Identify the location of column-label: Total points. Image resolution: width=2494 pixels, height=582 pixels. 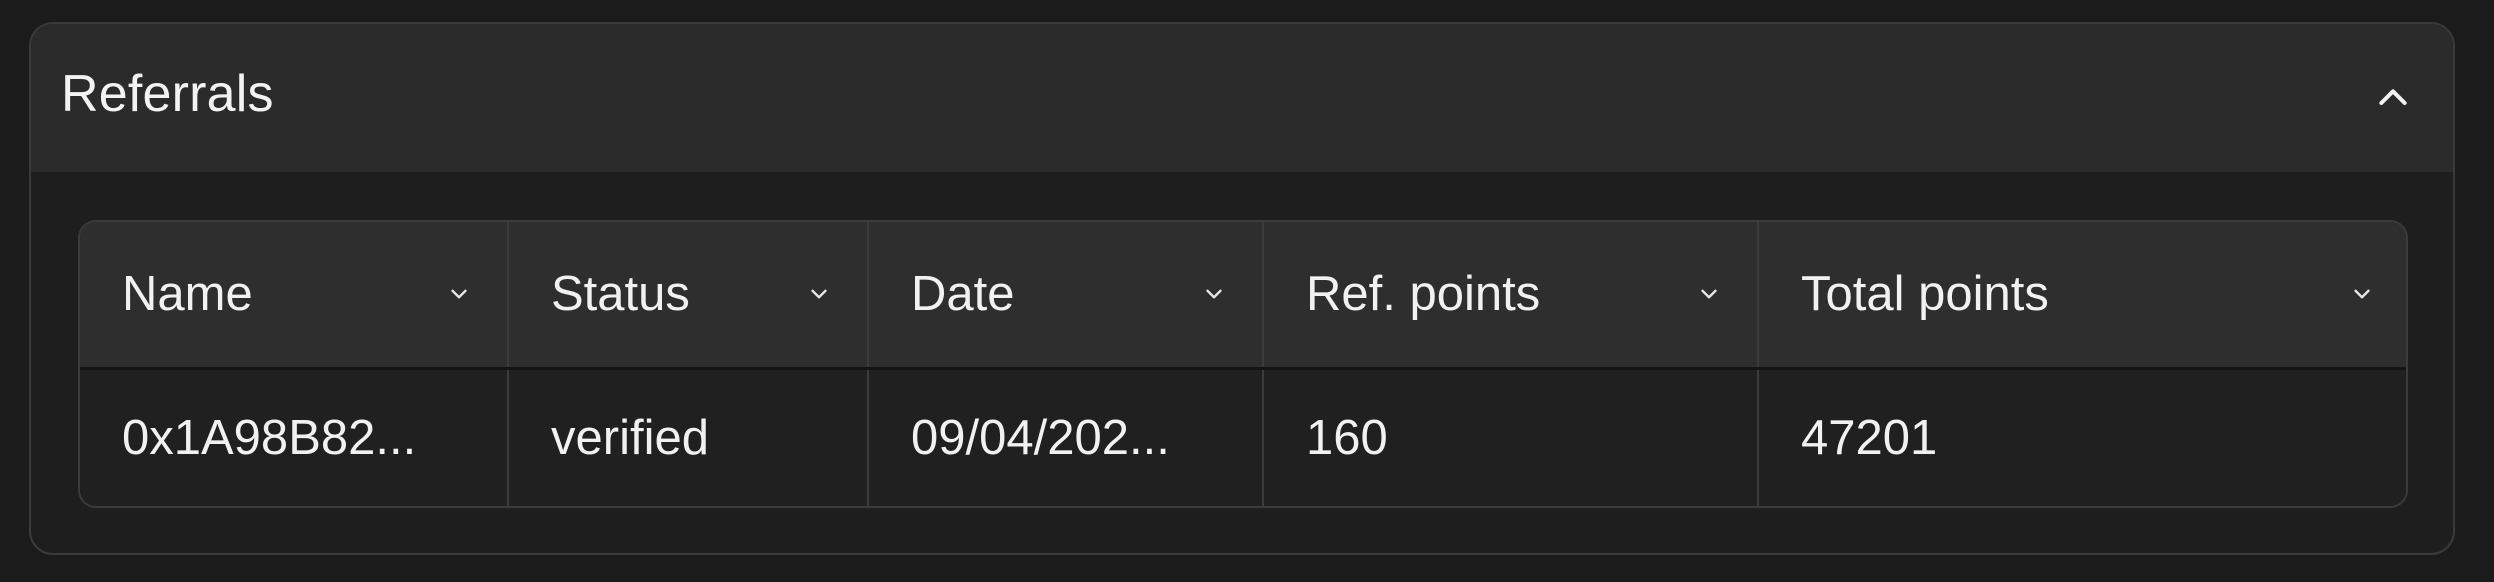
(1925, 294).